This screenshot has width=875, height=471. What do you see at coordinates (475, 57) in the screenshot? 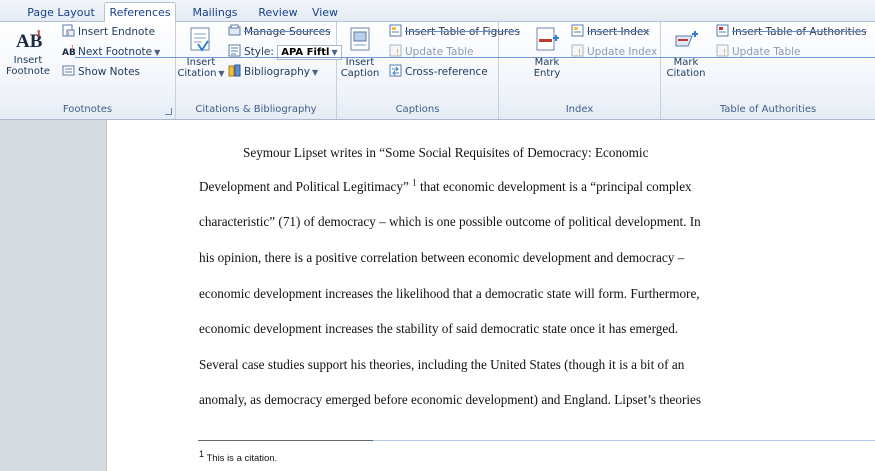
I see `drag-guide-line` at bounding box center [475, 57].